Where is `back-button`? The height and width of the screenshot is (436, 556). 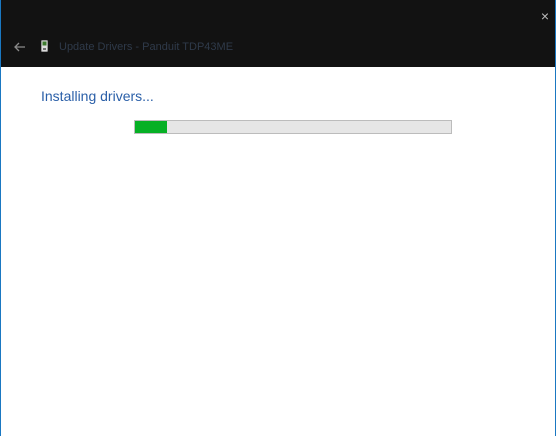 back-button is located at coordinates (20, 47).